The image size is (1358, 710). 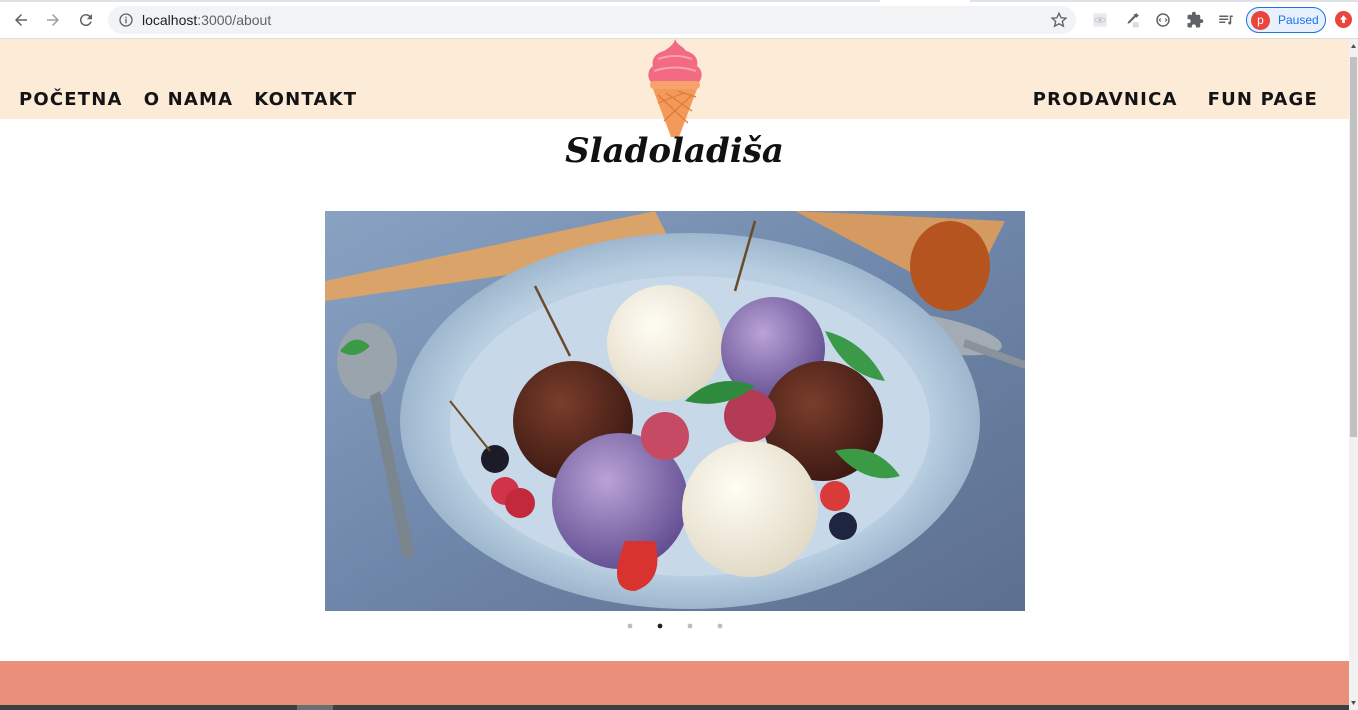 I want to click on tab-strip-edge, so click(x=679, y=1).